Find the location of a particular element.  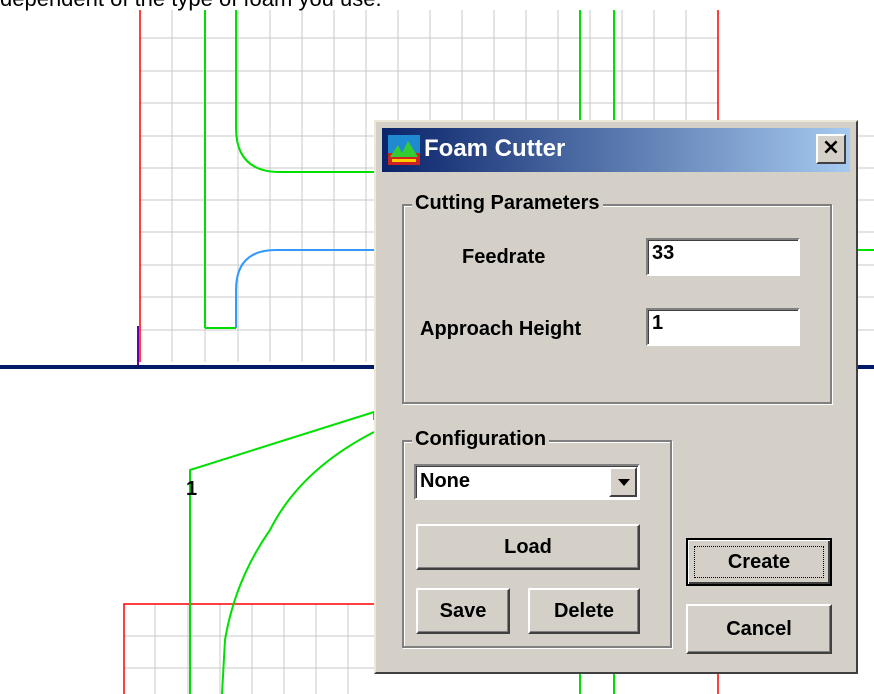

blue-tool-path is located at coordinates (304, 288).